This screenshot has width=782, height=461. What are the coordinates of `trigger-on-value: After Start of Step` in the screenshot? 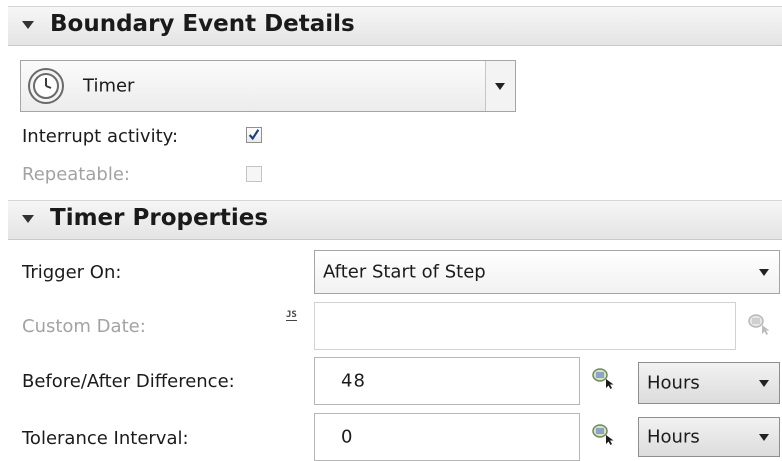 It's located at (404, 272).